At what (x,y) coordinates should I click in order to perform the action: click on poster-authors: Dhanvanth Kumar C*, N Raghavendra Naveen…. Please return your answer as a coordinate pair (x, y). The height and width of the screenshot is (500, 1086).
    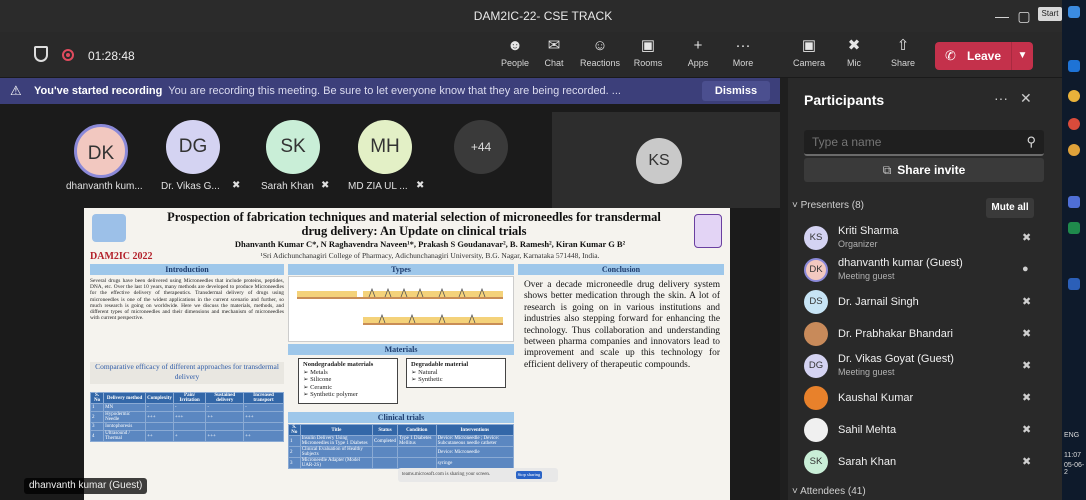
    Looking at the image, I should click on (430, 244).